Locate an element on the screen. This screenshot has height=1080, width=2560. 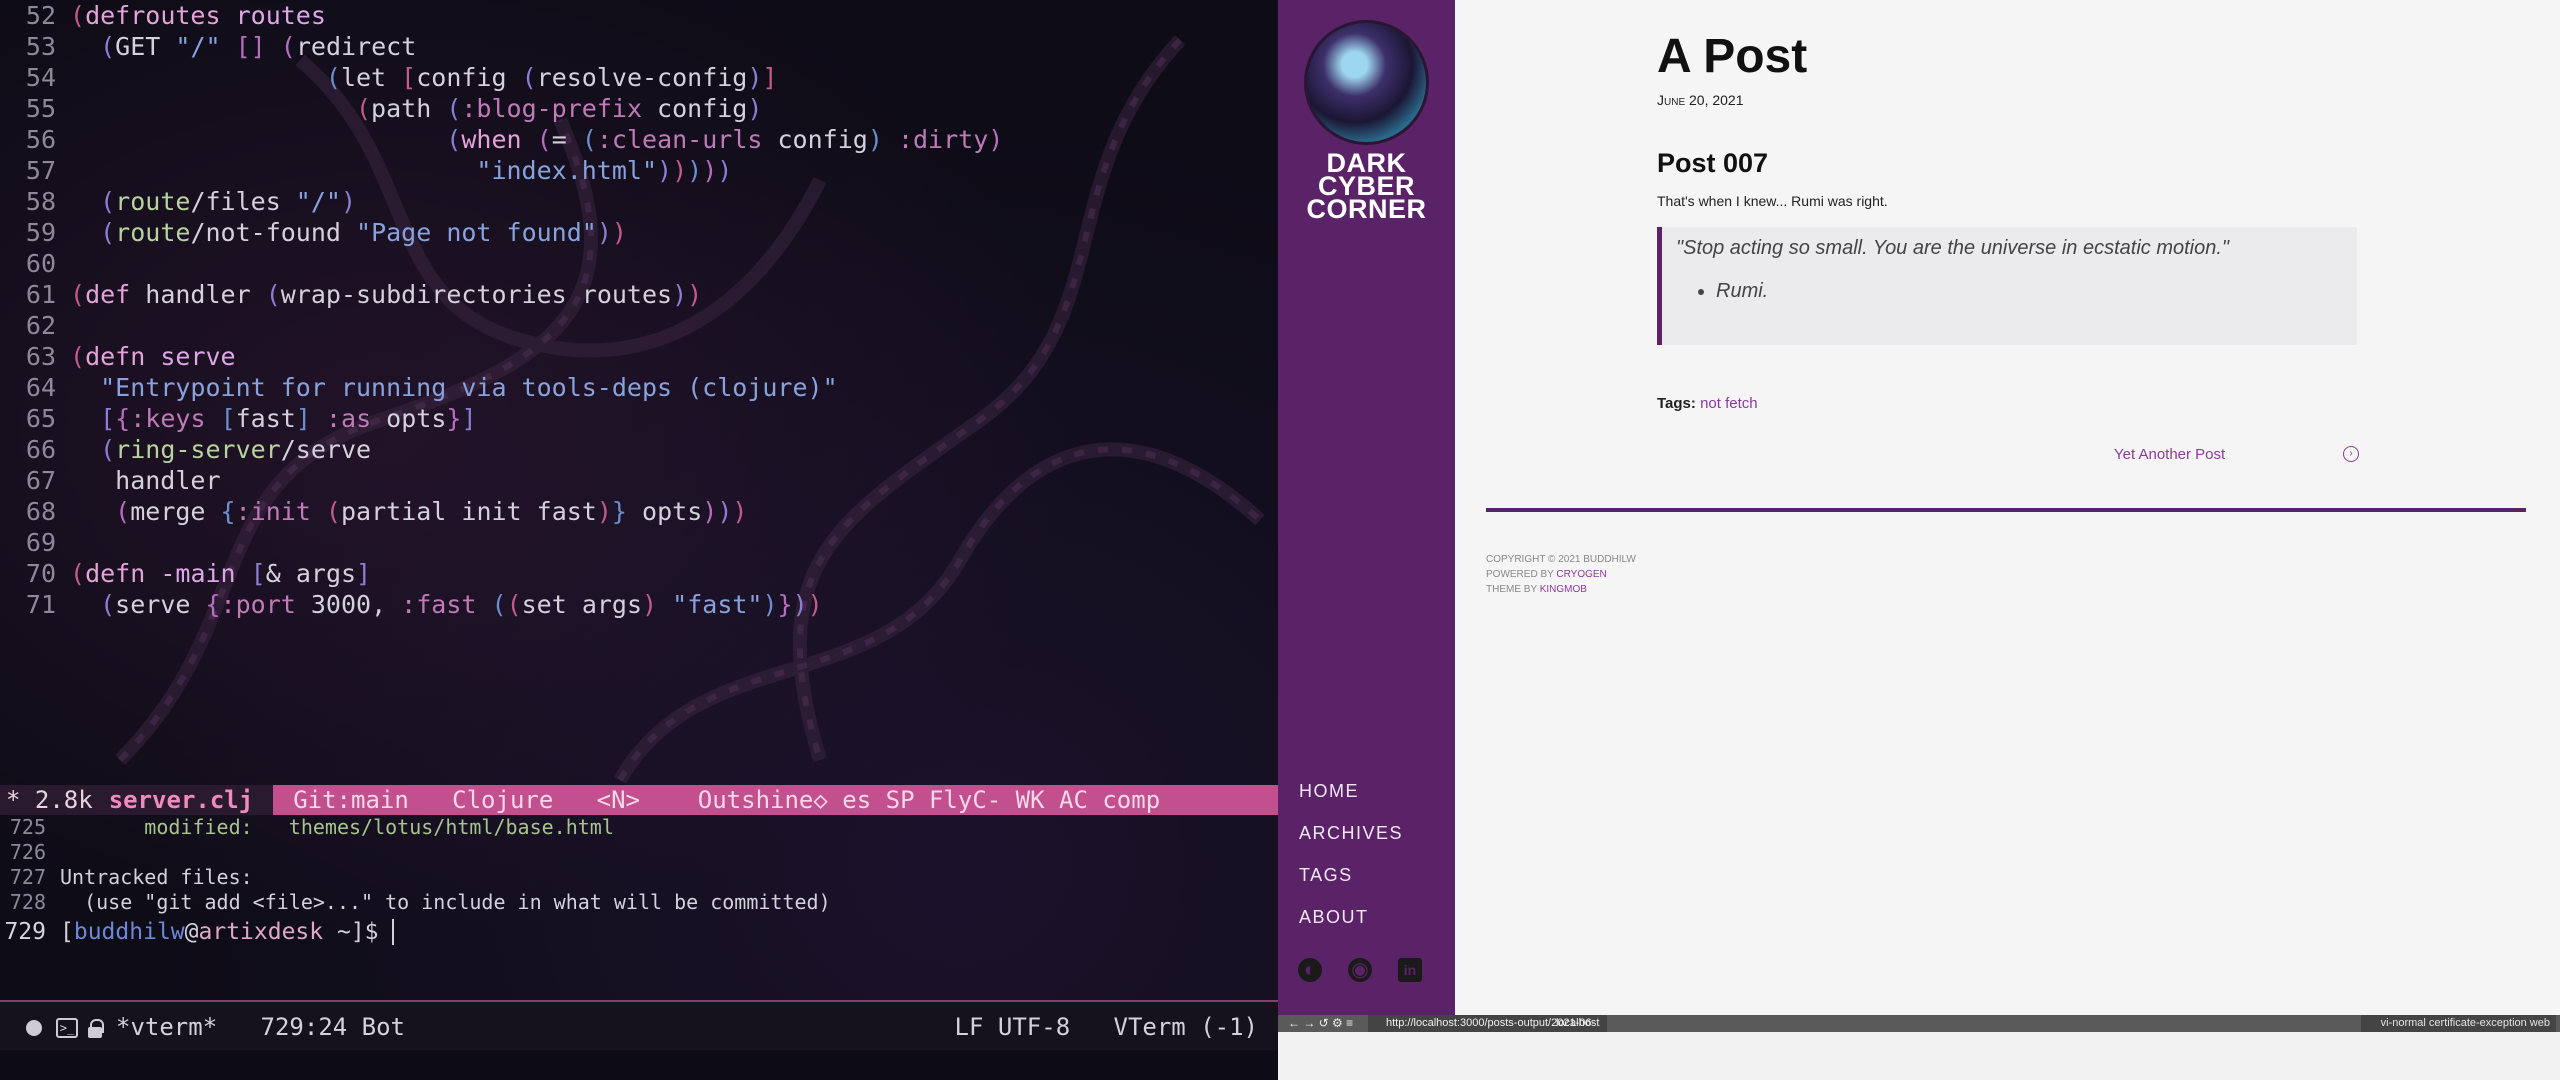
linkedin-icon: in is located at coordinates (1410, 970).